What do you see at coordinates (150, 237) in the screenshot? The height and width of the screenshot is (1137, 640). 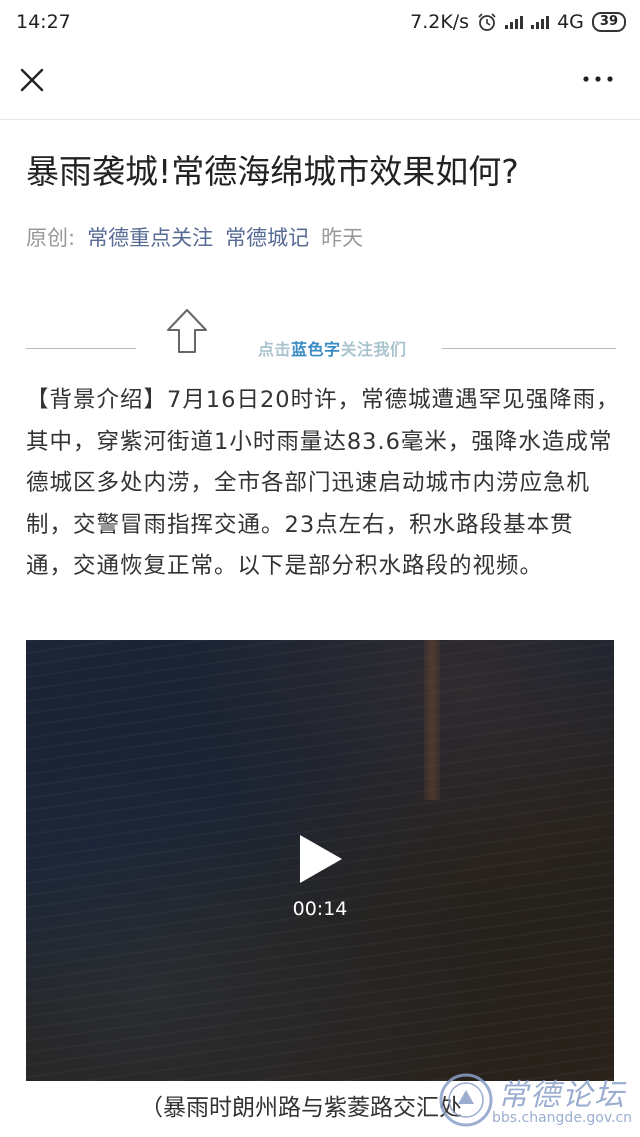 I see `author-link: 常德重点关注` at bounding box center [150, 237].